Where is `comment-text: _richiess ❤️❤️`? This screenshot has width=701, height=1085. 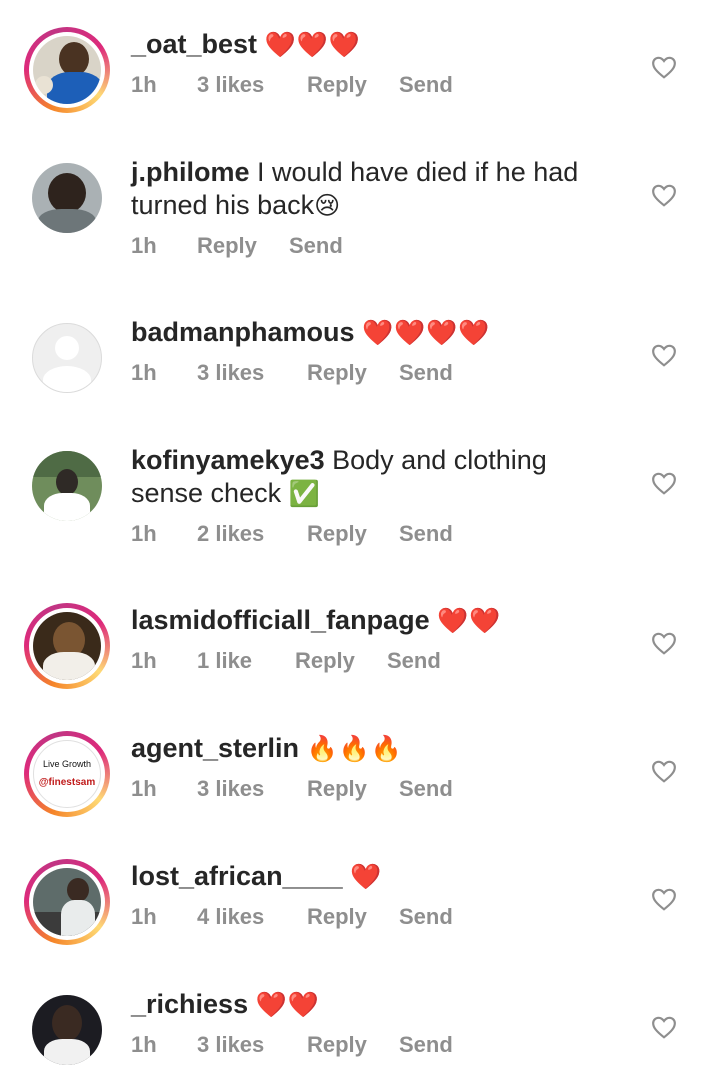 comment-text: _richiess ❤️❤️ is located at coordinates (371, 1005).